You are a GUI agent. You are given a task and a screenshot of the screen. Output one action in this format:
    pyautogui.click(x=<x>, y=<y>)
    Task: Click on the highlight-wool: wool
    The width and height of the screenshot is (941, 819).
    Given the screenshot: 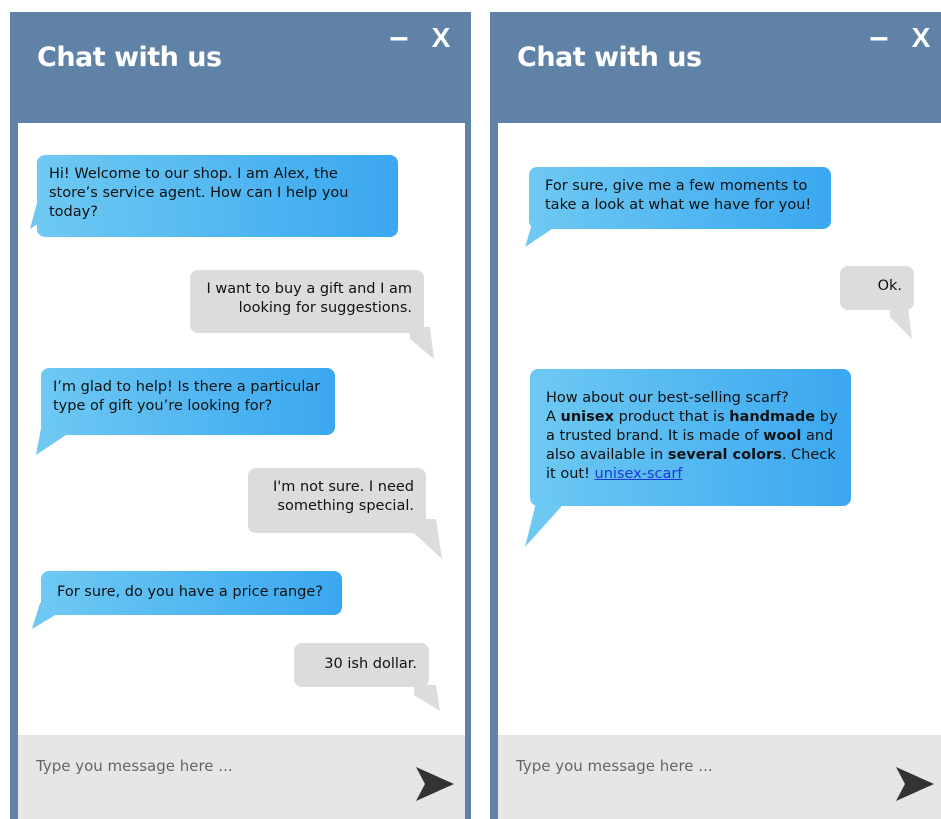 What is the action you would take?
    pyautogui.click(x=782, y=436)
    